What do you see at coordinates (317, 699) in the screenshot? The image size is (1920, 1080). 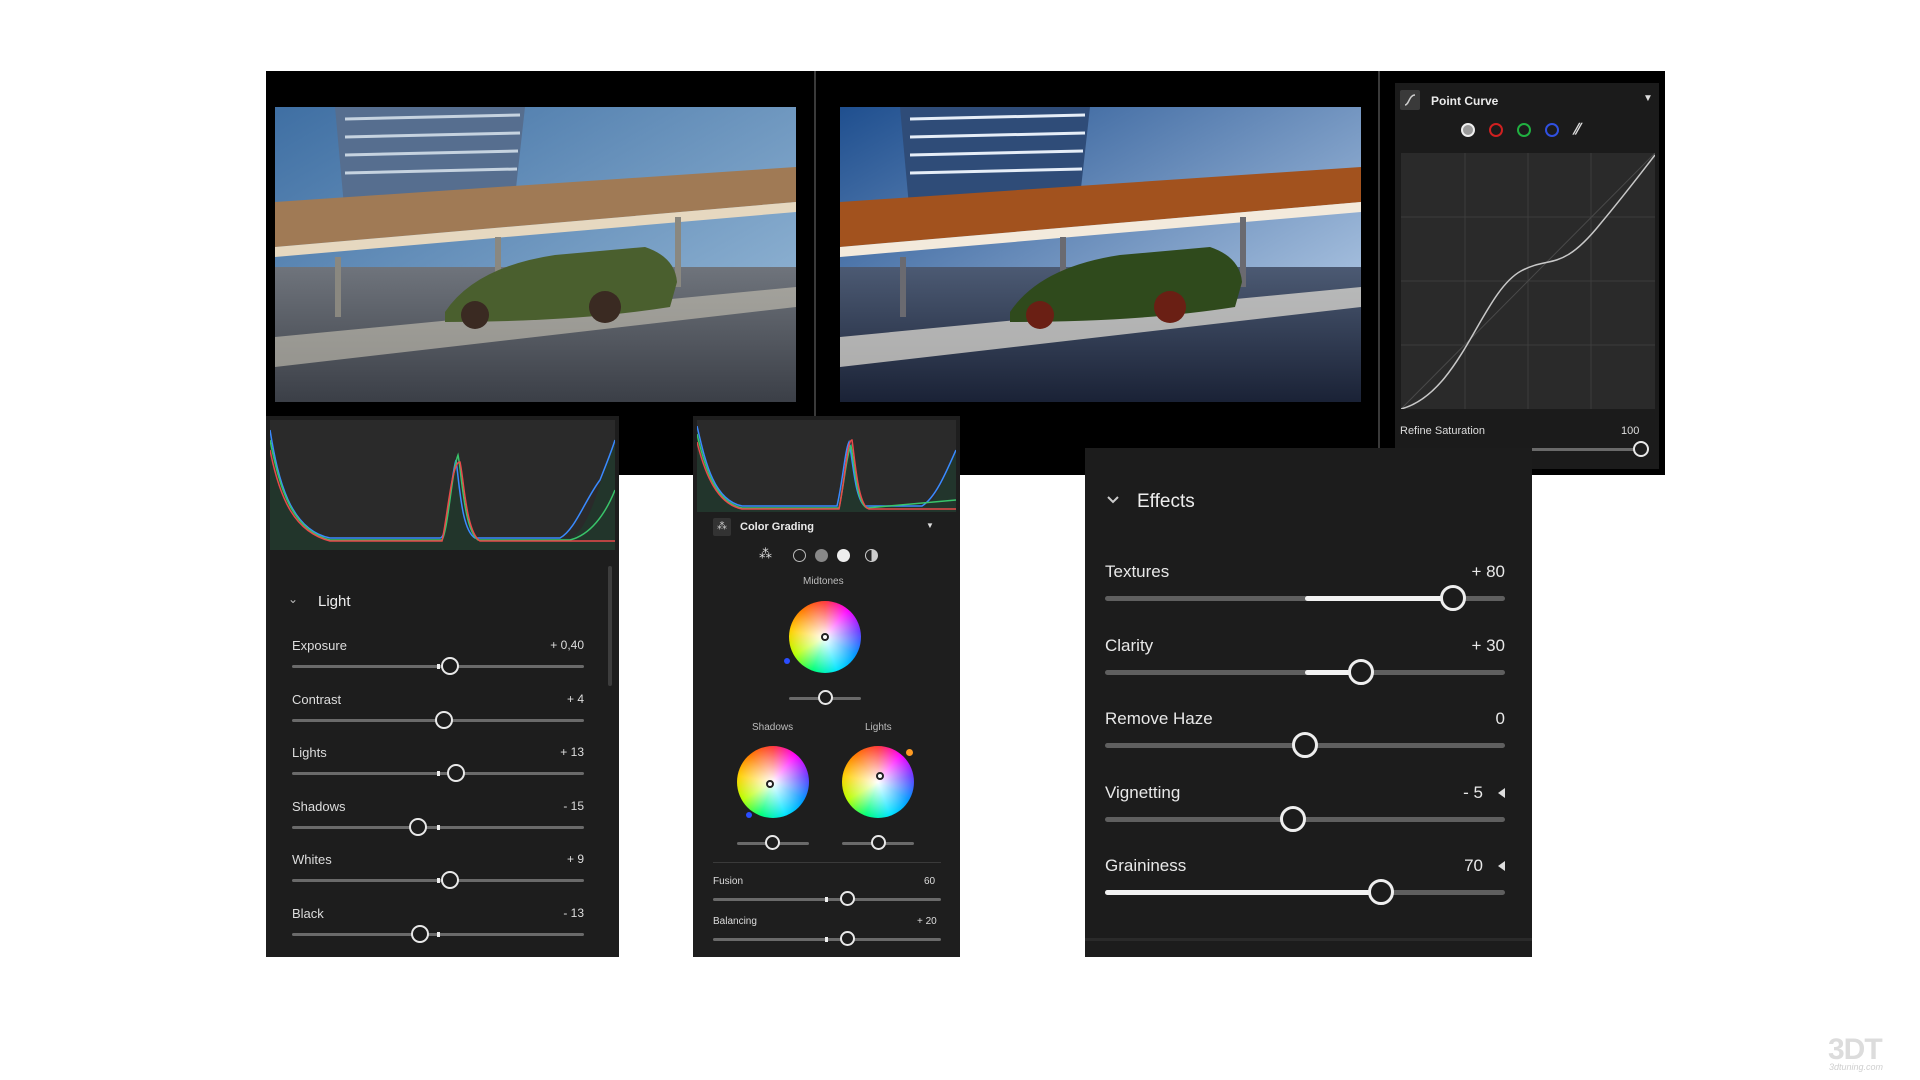 I see `contrast-label: Contrast` at bounding box center [317, 699].